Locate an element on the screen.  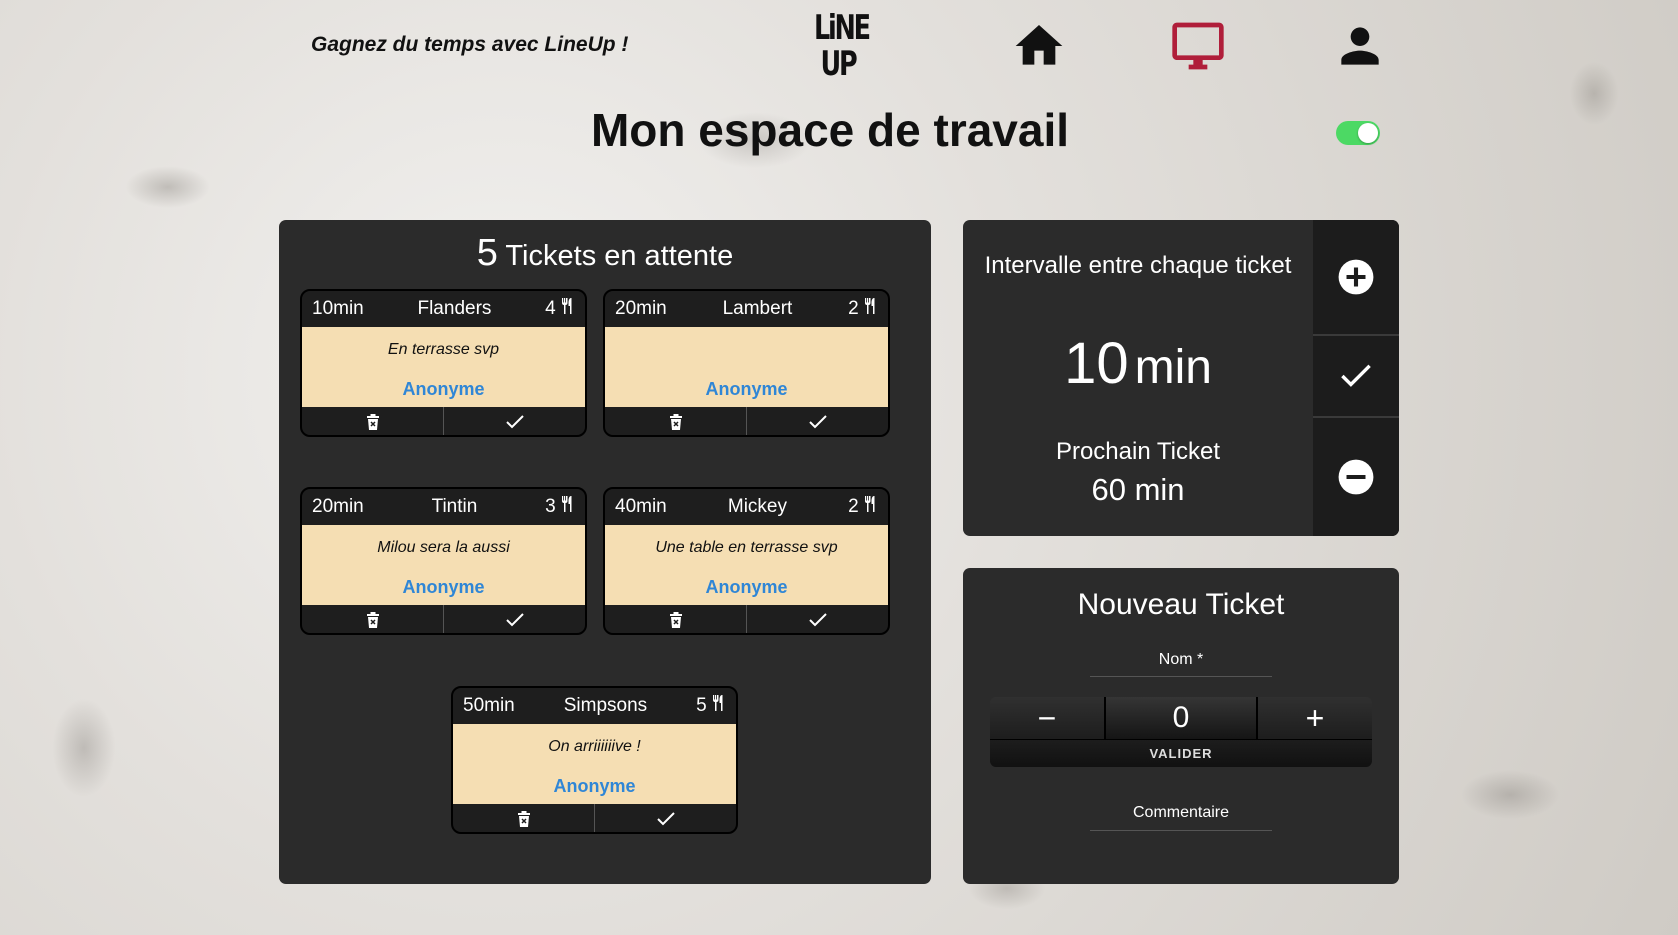
ticket-guests-count: 3 is located at coordinates (550, 506).